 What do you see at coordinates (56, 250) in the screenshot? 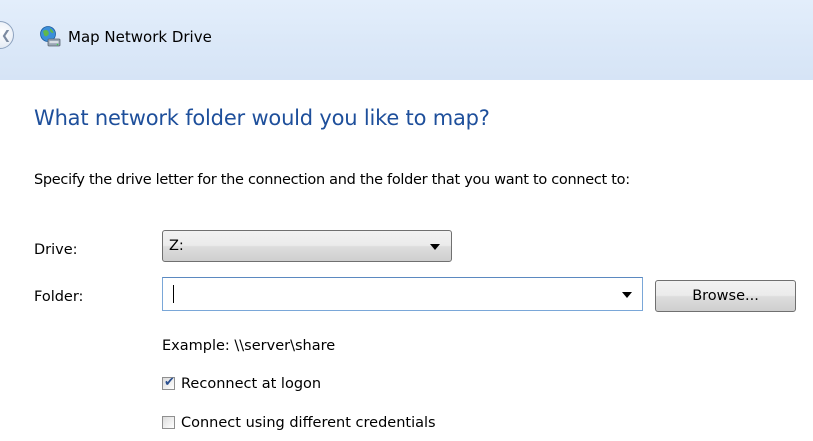
I see `drive-label: Drive:` at bounding box center [56, 250].